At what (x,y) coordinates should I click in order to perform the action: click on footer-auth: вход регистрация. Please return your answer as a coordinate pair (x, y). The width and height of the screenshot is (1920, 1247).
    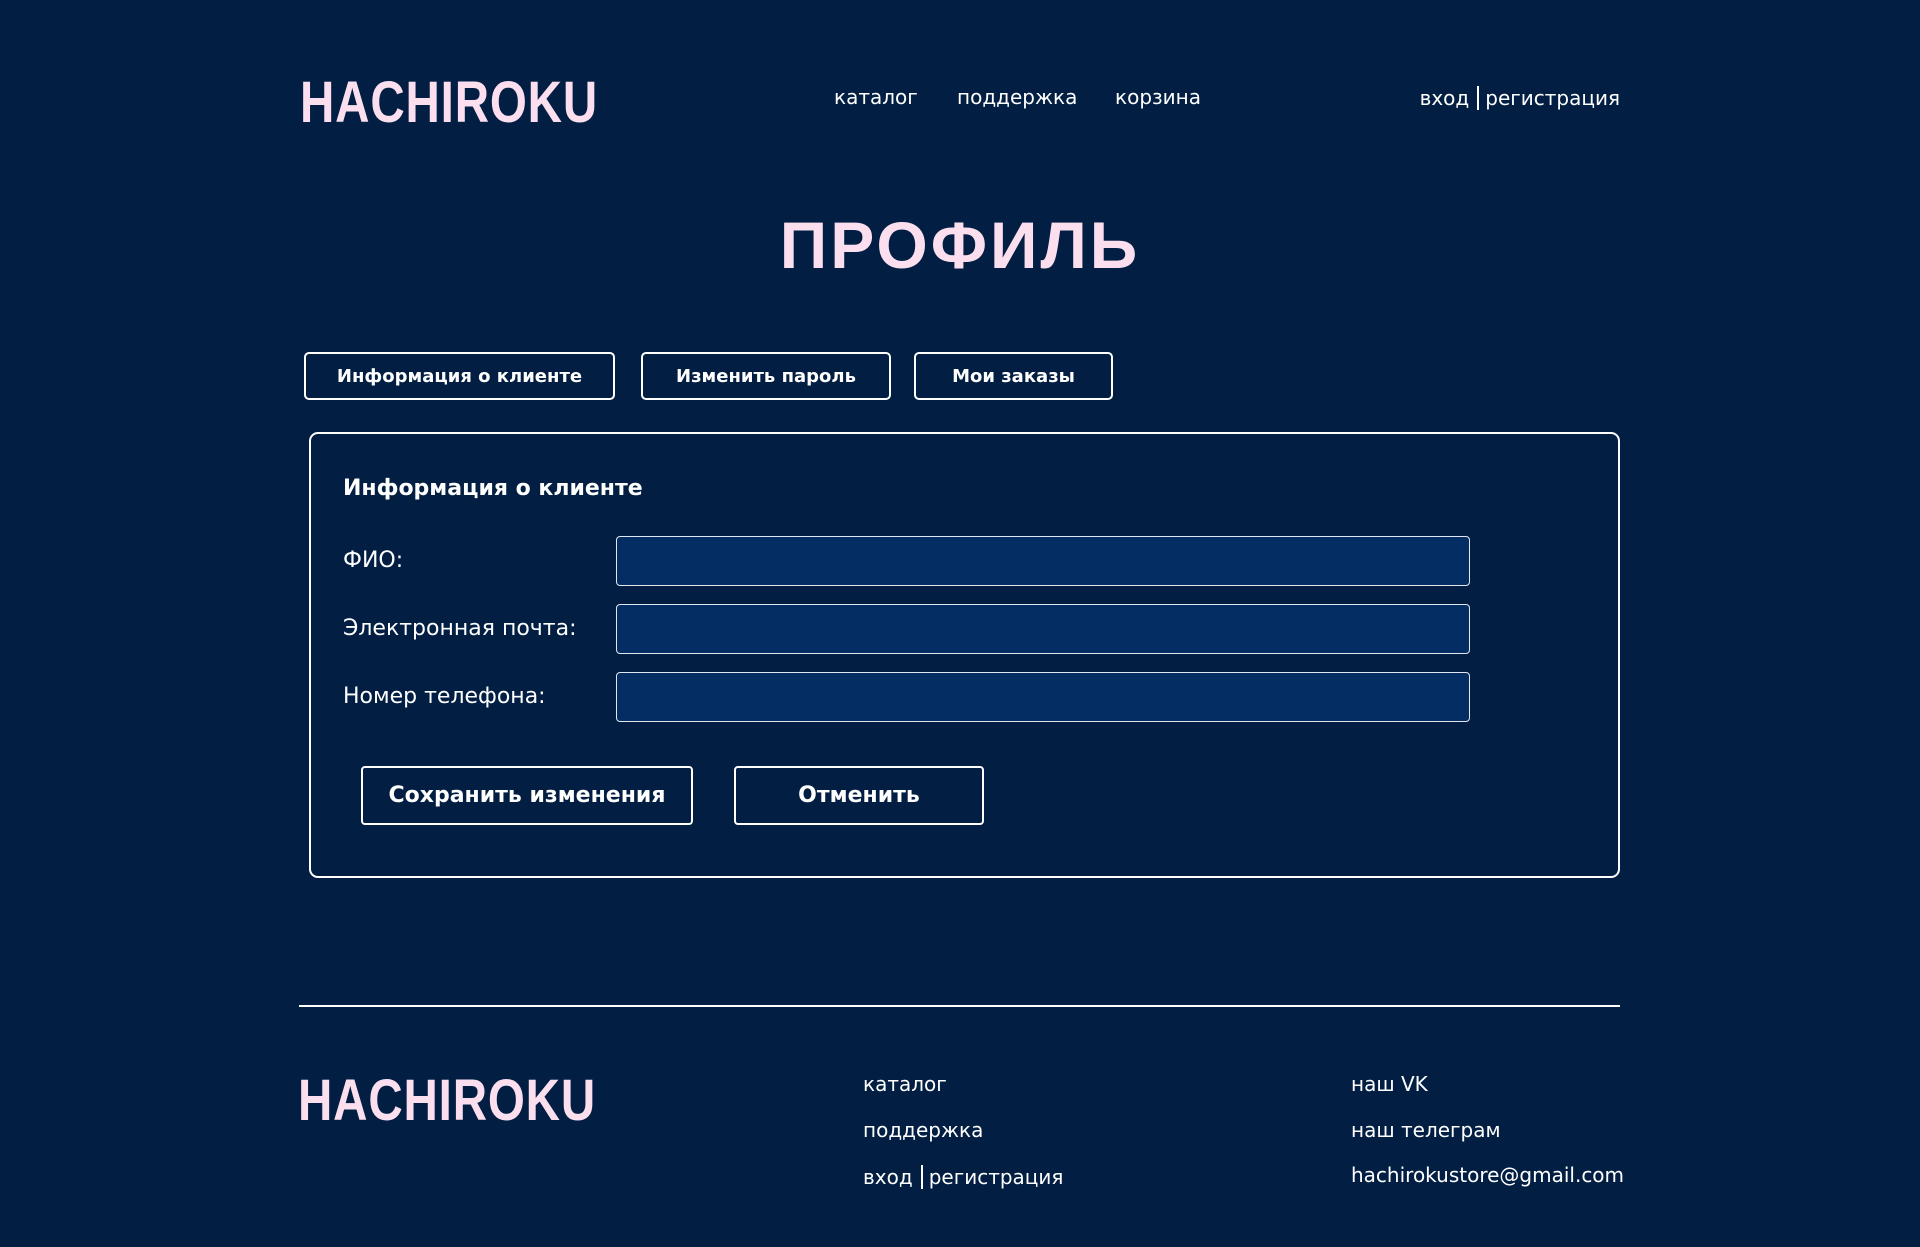
    Looking at the image, I should click on (963, 1177).